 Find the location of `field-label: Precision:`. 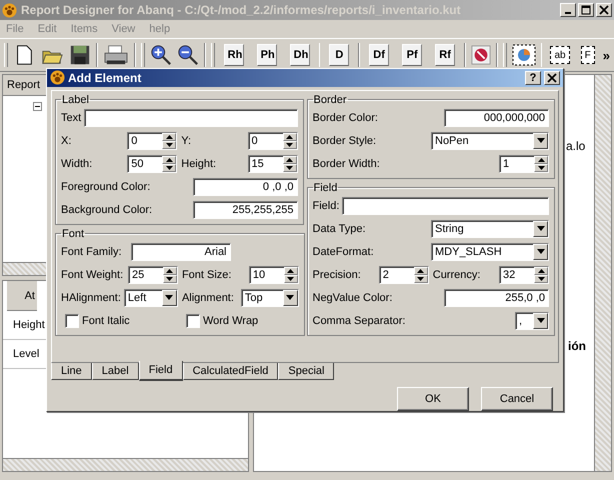

field-label: Precision: is located at coordinates (336, 274).